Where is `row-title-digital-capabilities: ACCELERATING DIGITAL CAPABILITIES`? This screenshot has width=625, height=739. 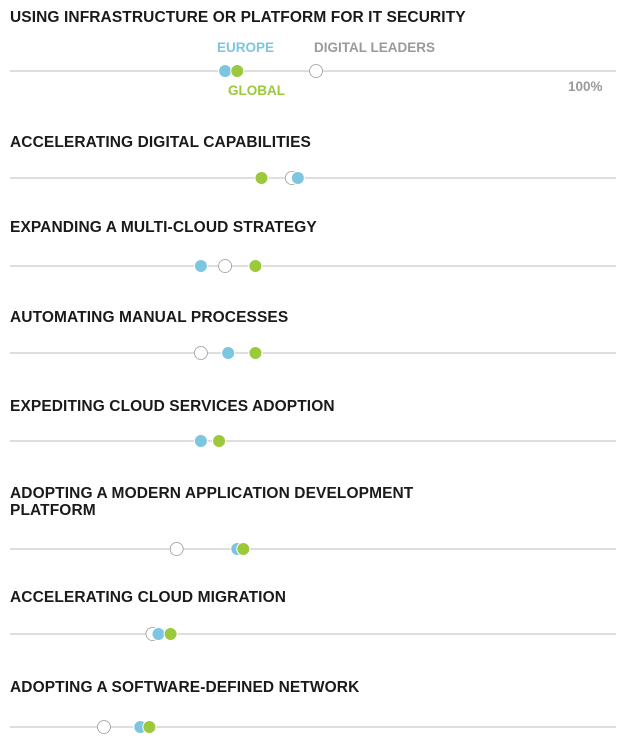 row-title-digital-capabilities: ACCELERATING DIGITAL CAPABILITIES is located at coordinates (160, 142).